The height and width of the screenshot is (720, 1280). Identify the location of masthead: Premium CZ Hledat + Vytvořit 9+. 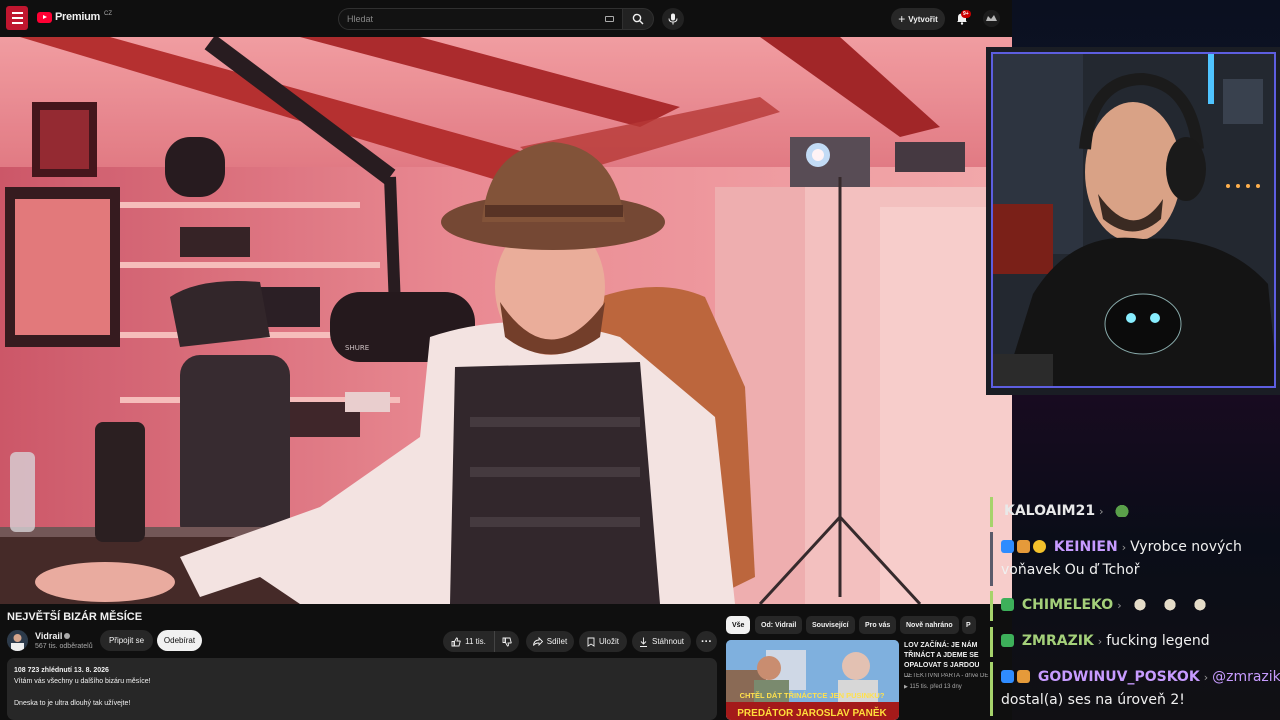
(506, 18).